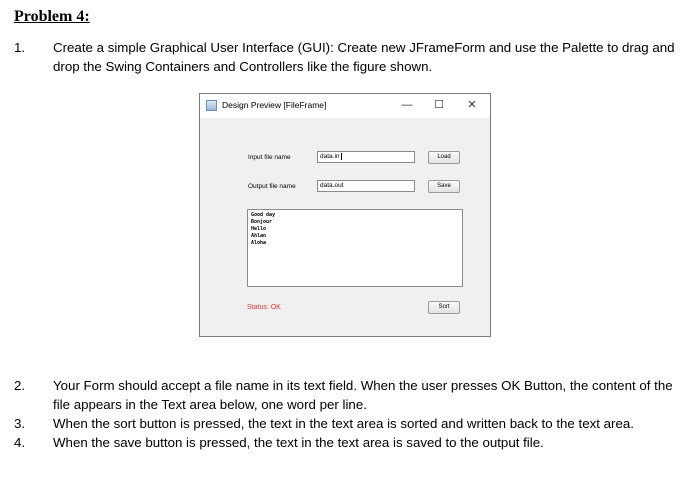 This screenshot has height=486, width=700. Describe the element at coordinates (20, 47) in the screenshot. I see `item-number: 1.` at that location.